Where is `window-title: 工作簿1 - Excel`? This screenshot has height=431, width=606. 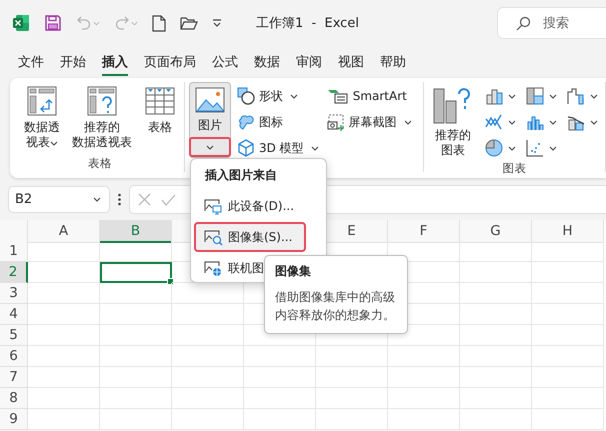
window-title: 工作簿1 - Excel is located at coordinates (307, 23).